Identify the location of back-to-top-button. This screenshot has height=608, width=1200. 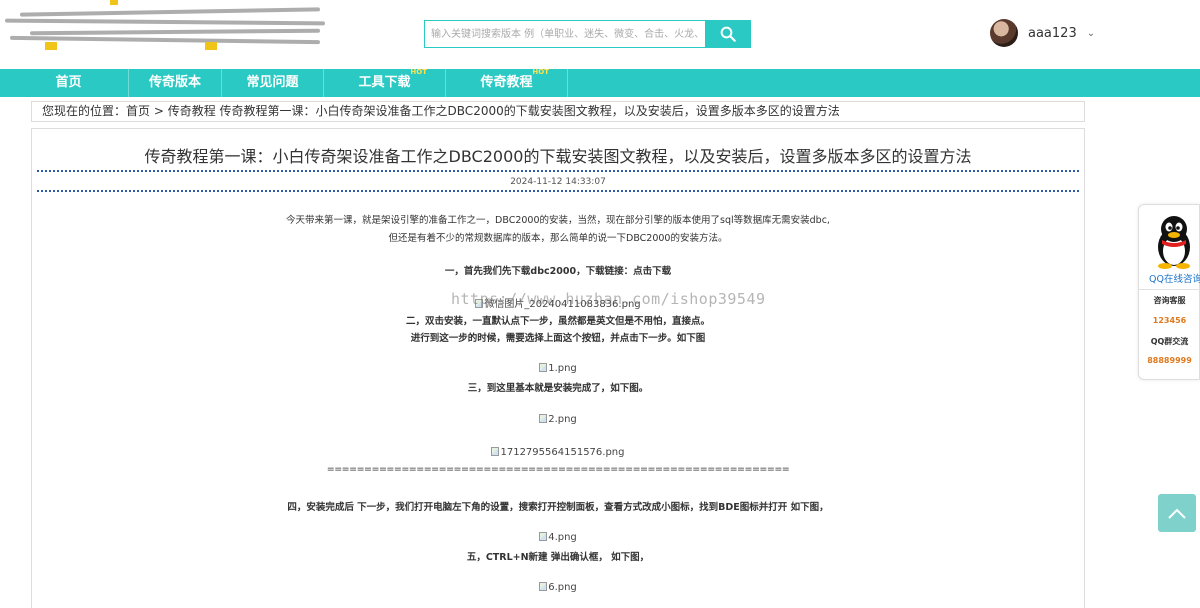
(1177, 513).